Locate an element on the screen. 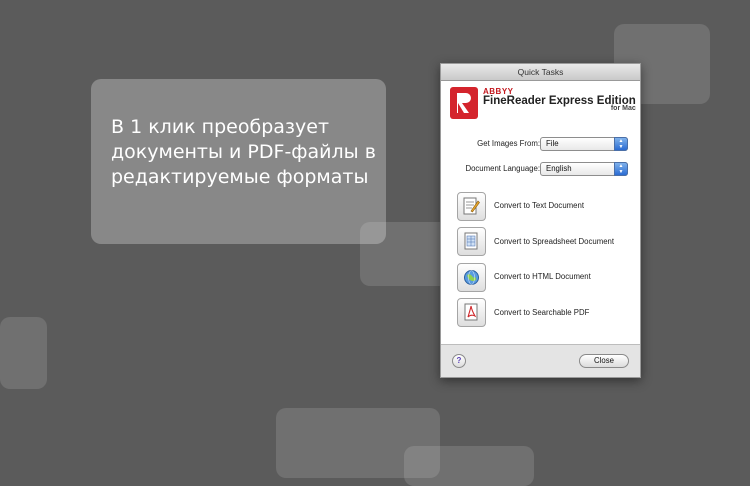 The image size is (750, 486). promo-line-3: редактируемые форматы is located at coordinates (240, 177).